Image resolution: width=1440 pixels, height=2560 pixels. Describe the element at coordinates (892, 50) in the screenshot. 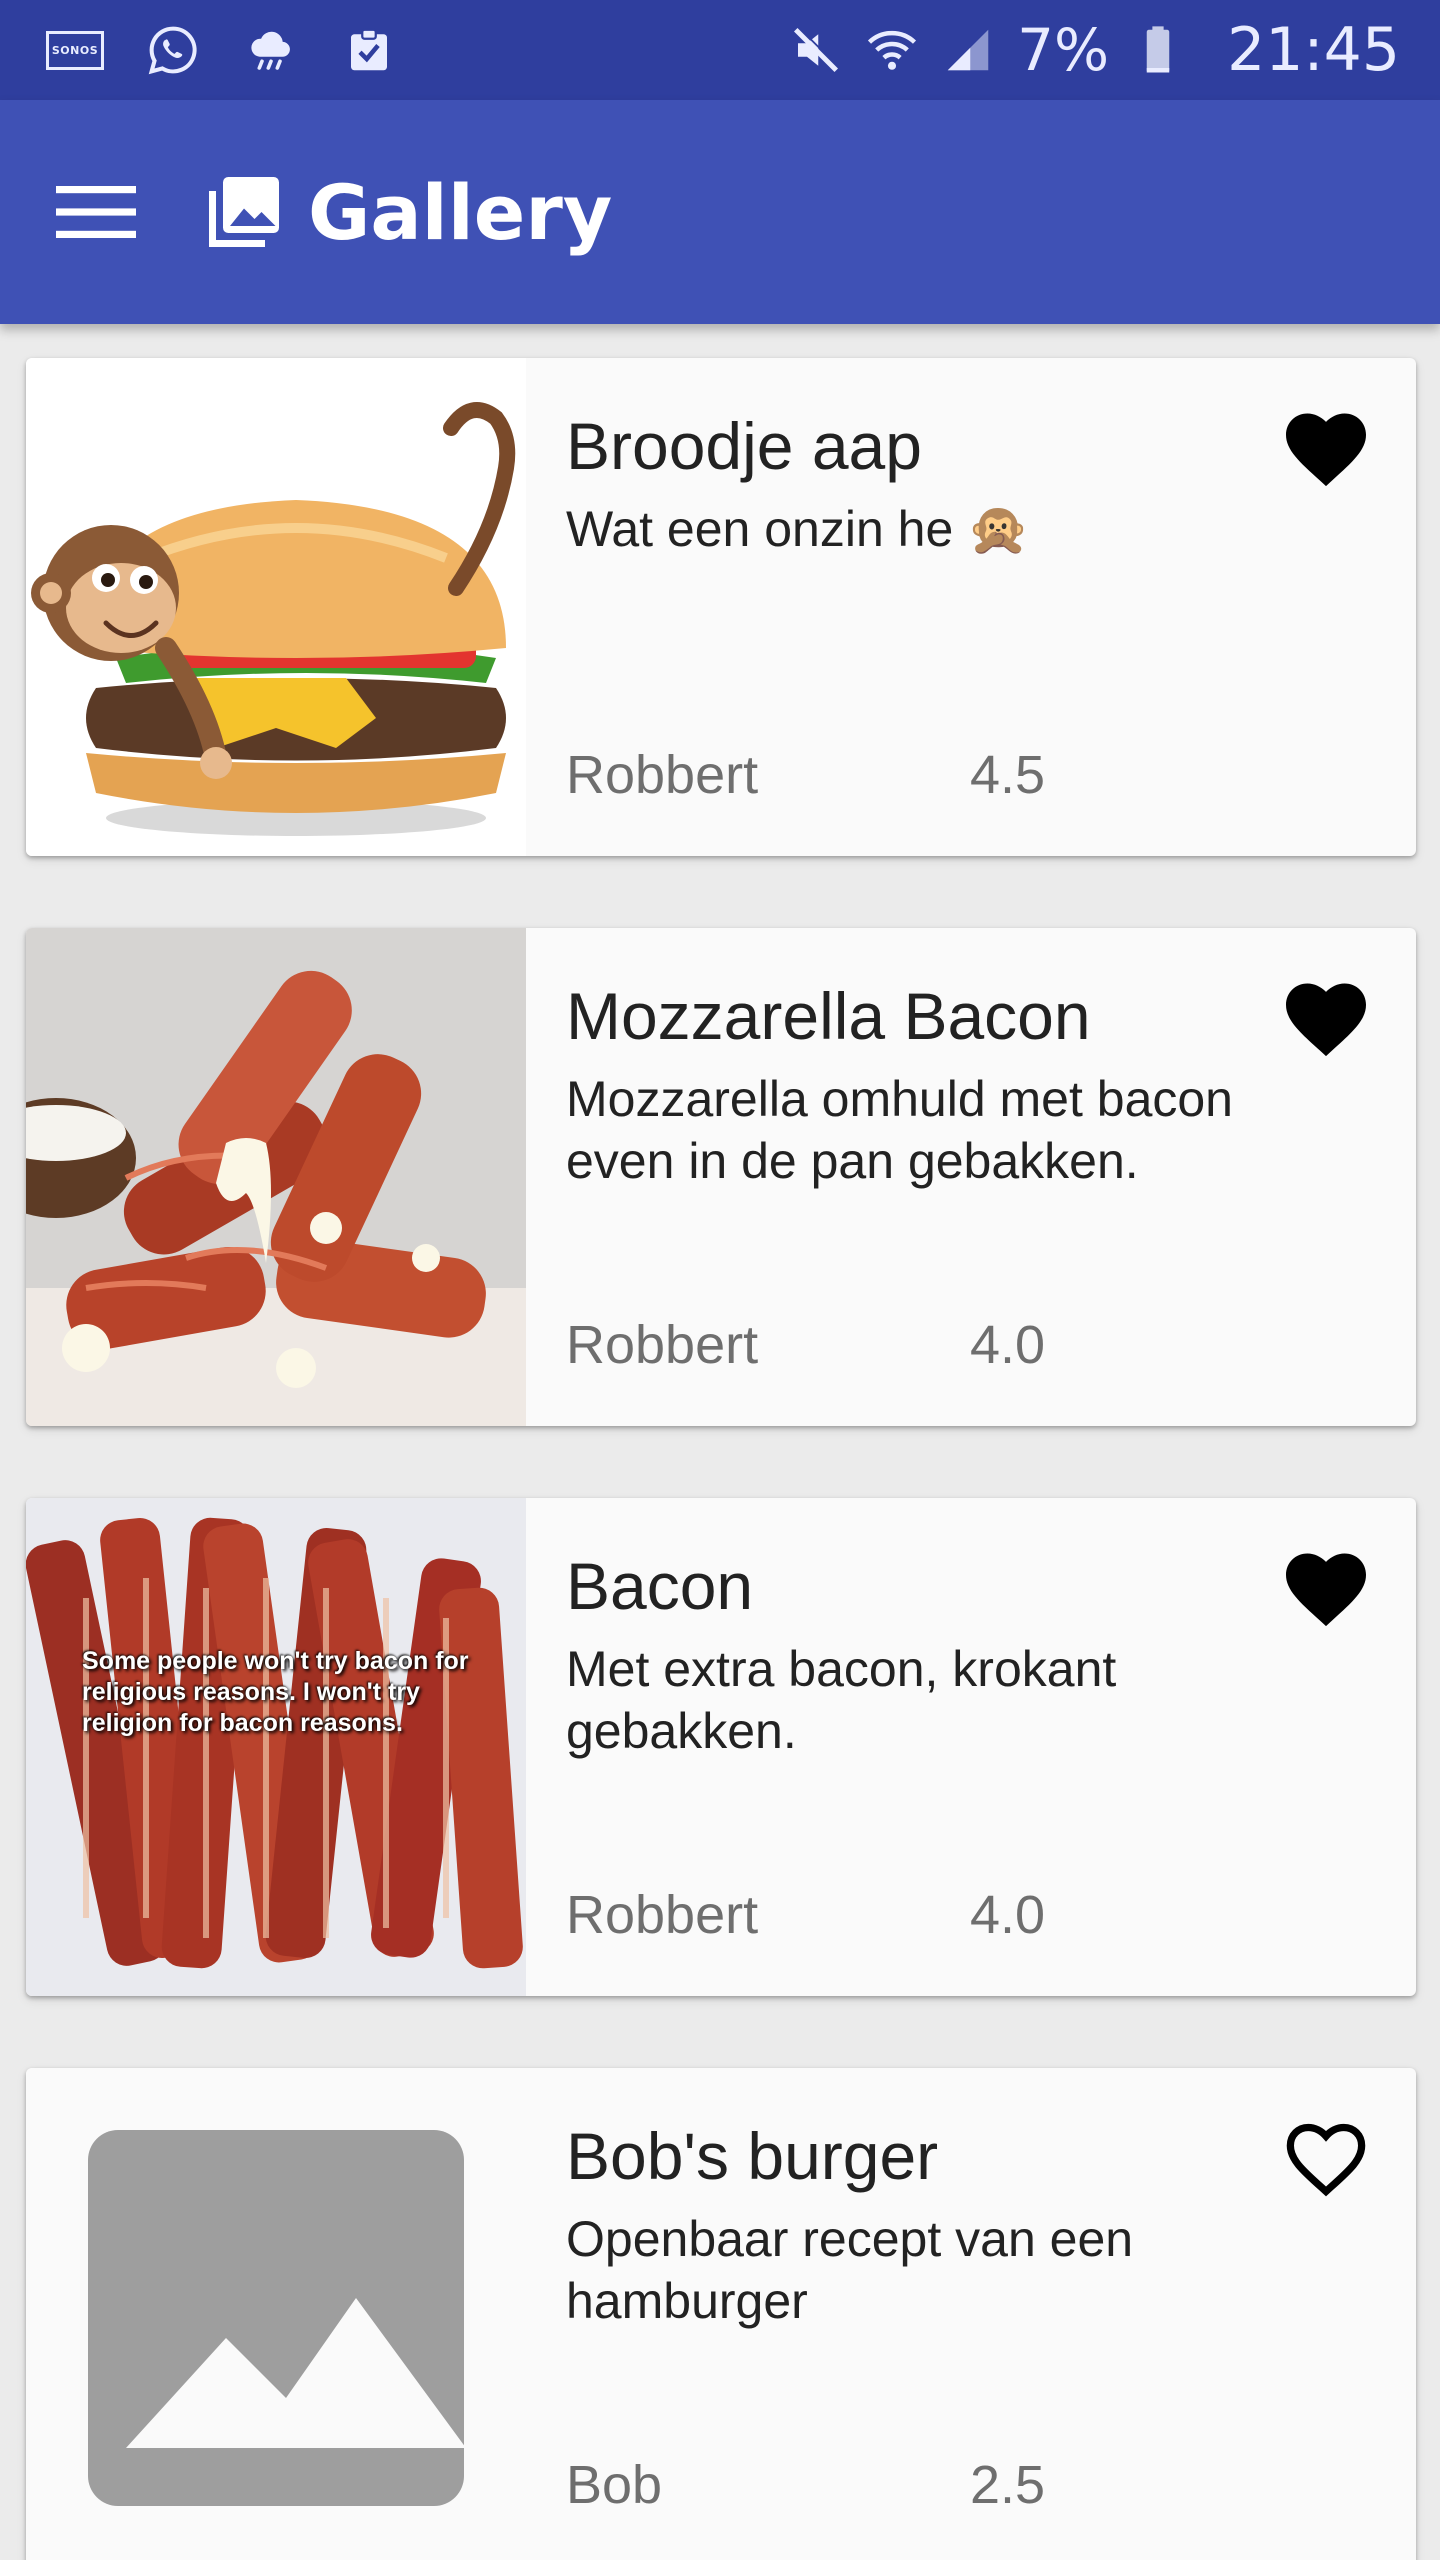

I see `wifi-icon` at that location.